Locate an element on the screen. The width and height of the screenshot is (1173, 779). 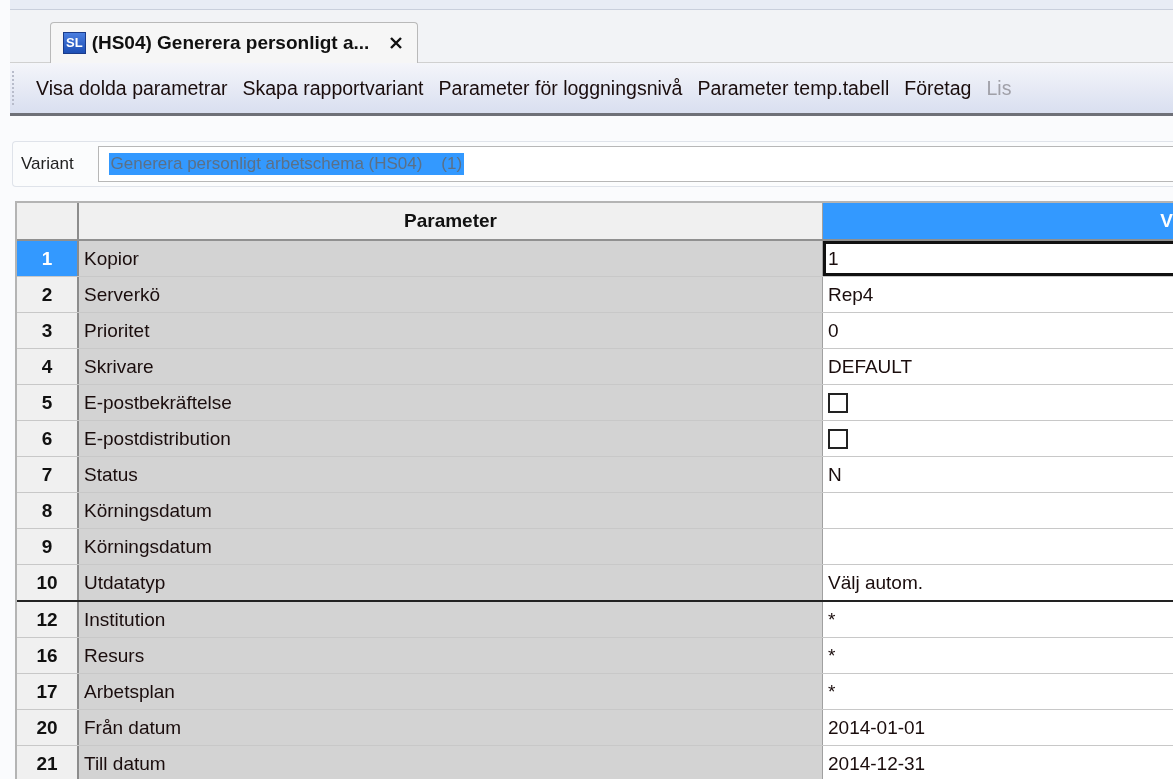
row-number: 12 is located at coordinates (48, 619).